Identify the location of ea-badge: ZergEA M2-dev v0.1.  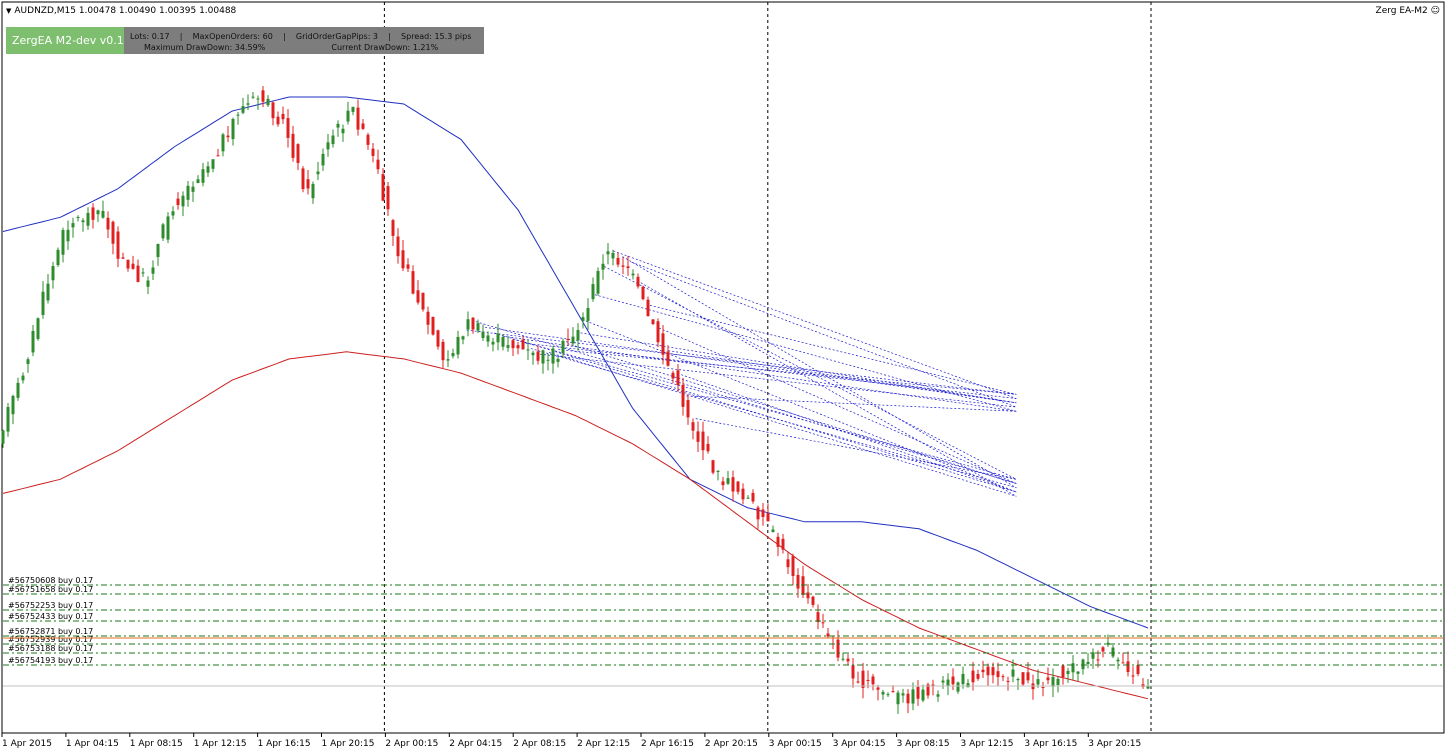
(65, 40).